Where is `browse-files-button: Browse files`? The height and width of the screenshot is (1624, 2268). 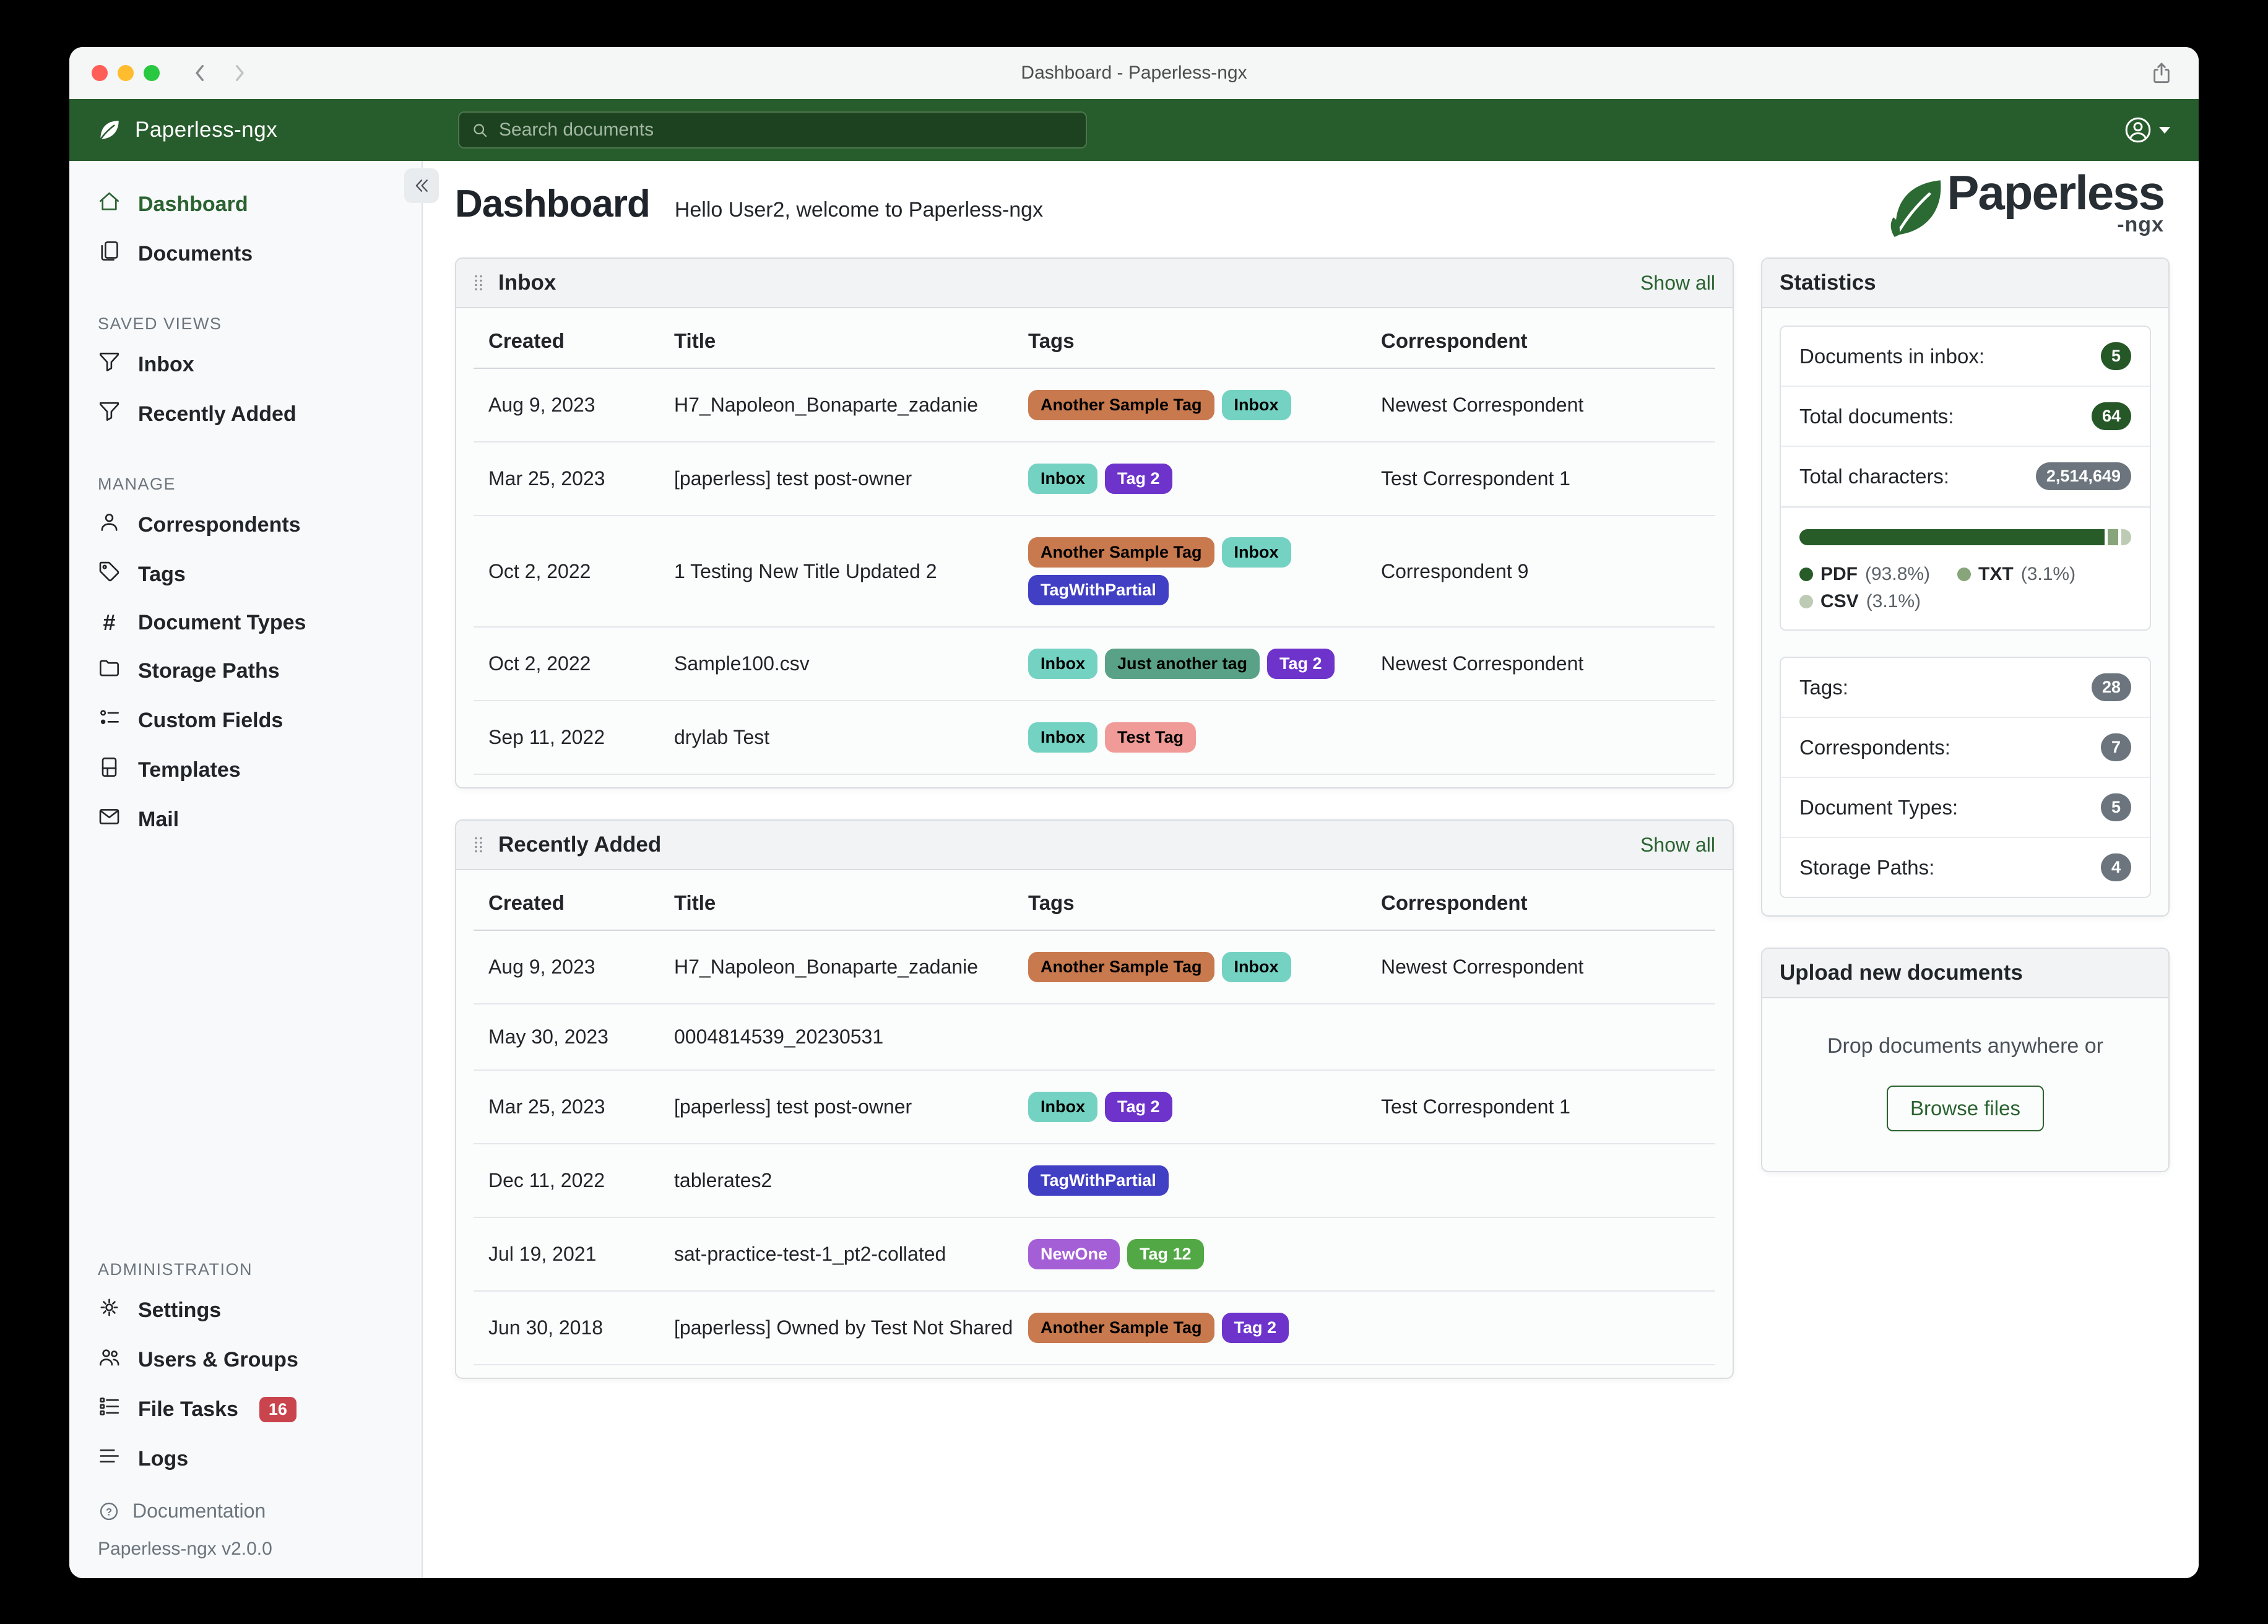
browse-files-button: Browse files is located at coordinates (1965, 1108).